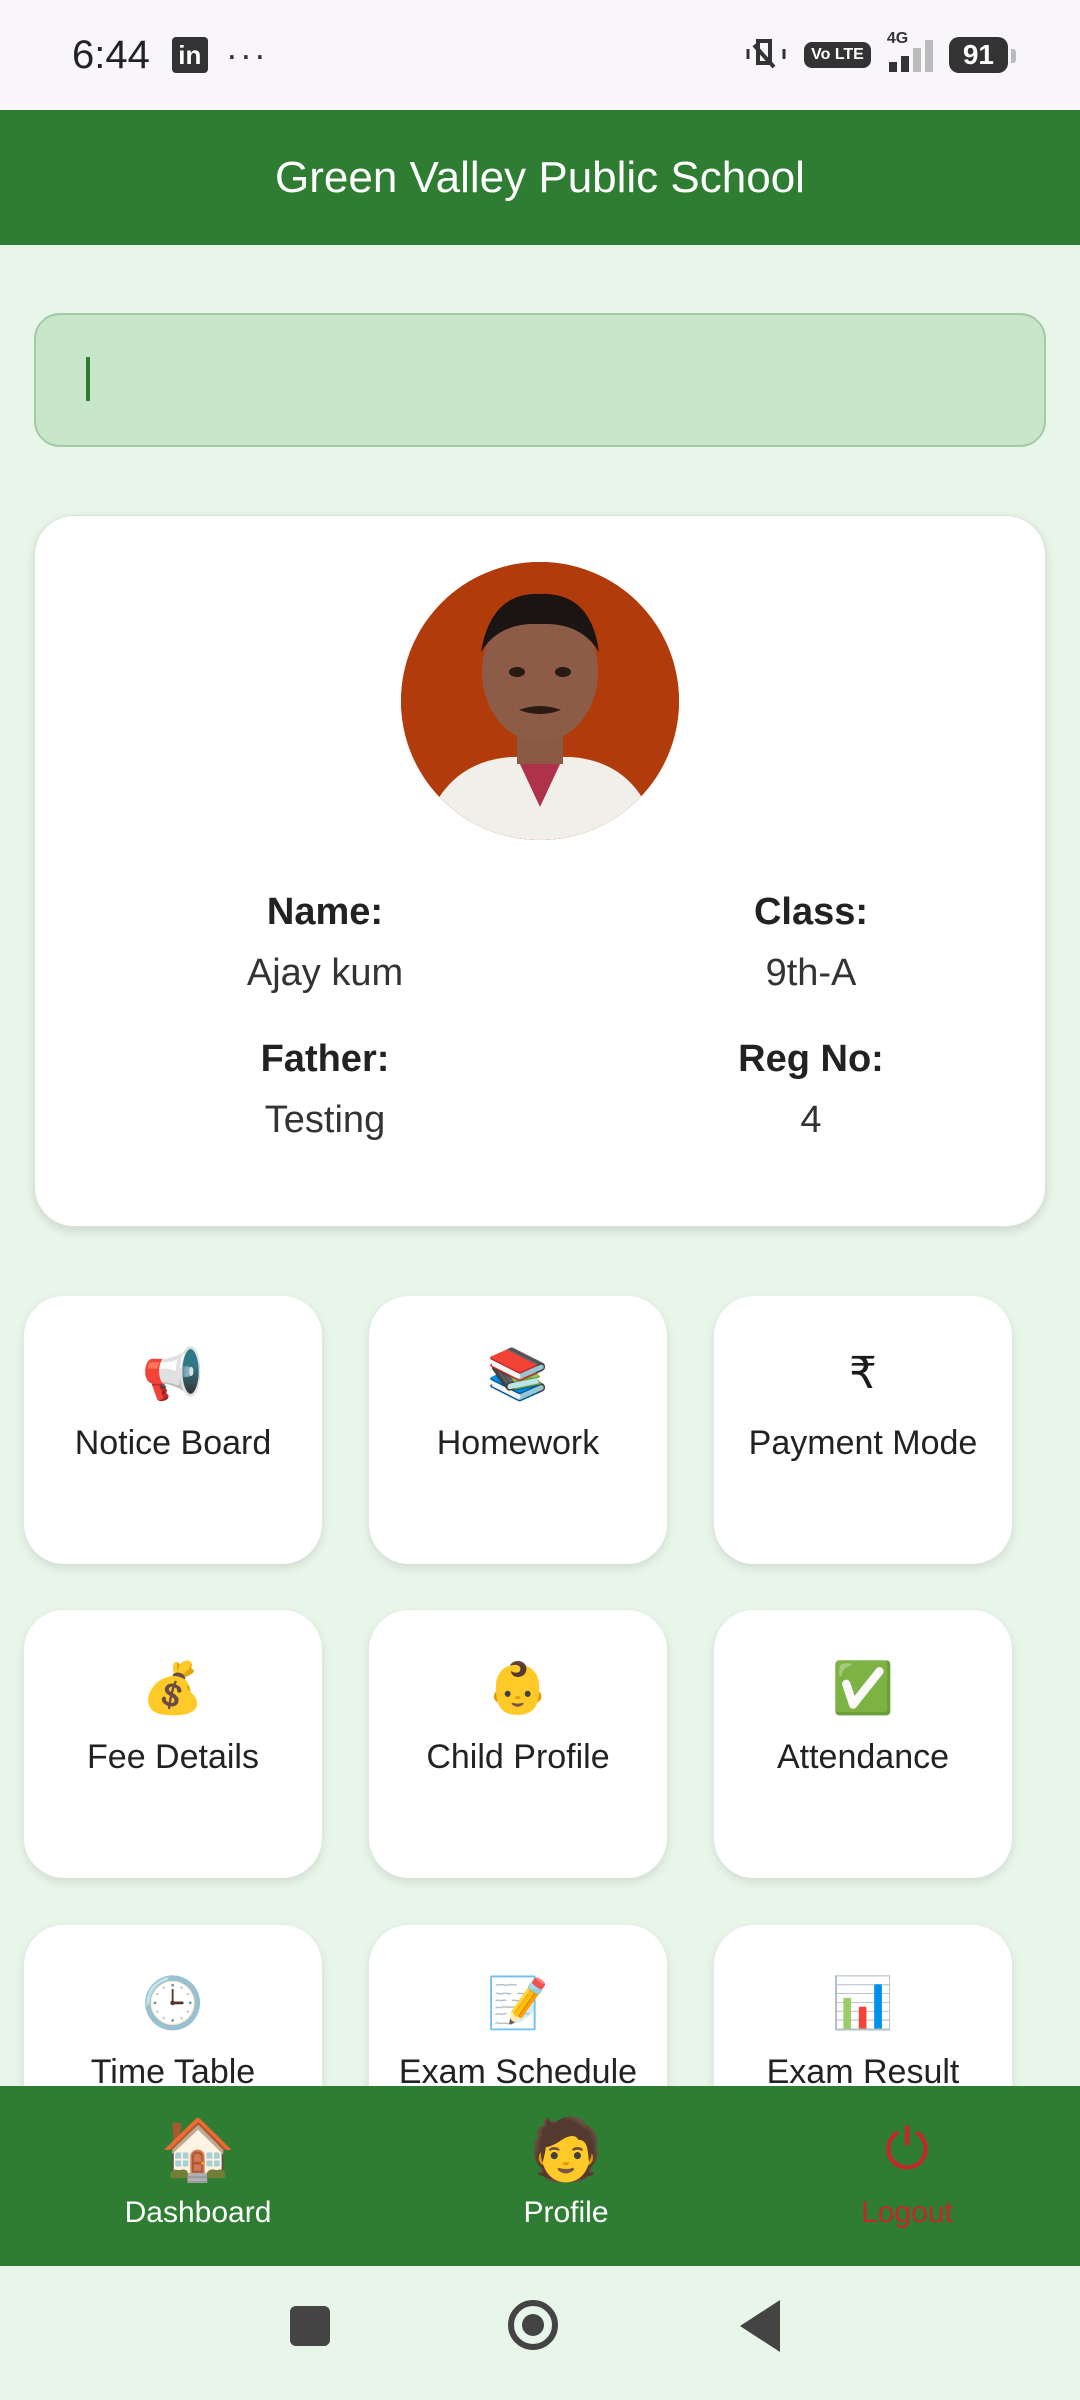 The image size is (1080, 2400). What do you see at coordinates (811, 973) in the screenshot?
I see `class-value: 9th-A` at bounding box center [811, 973].